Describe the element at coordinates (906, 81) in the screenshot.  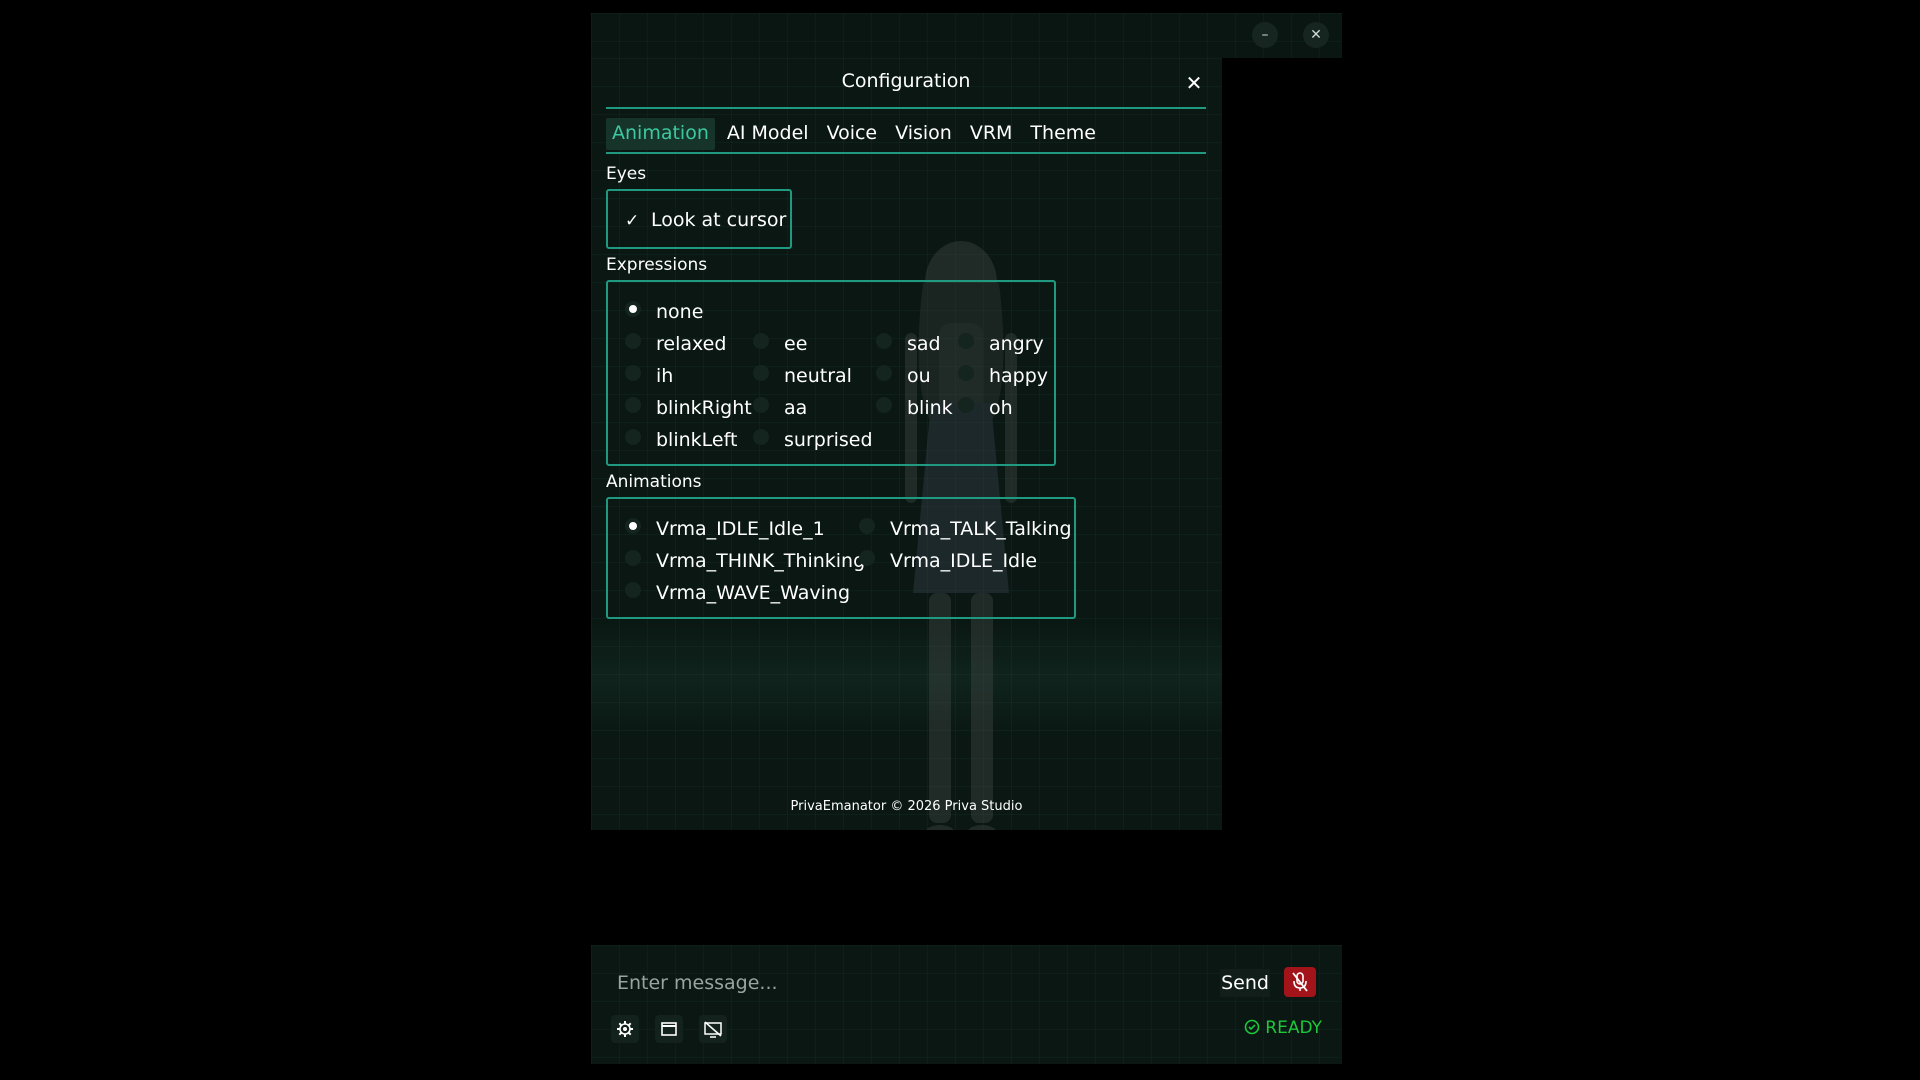
I see `config-title: Configuration` at that location.